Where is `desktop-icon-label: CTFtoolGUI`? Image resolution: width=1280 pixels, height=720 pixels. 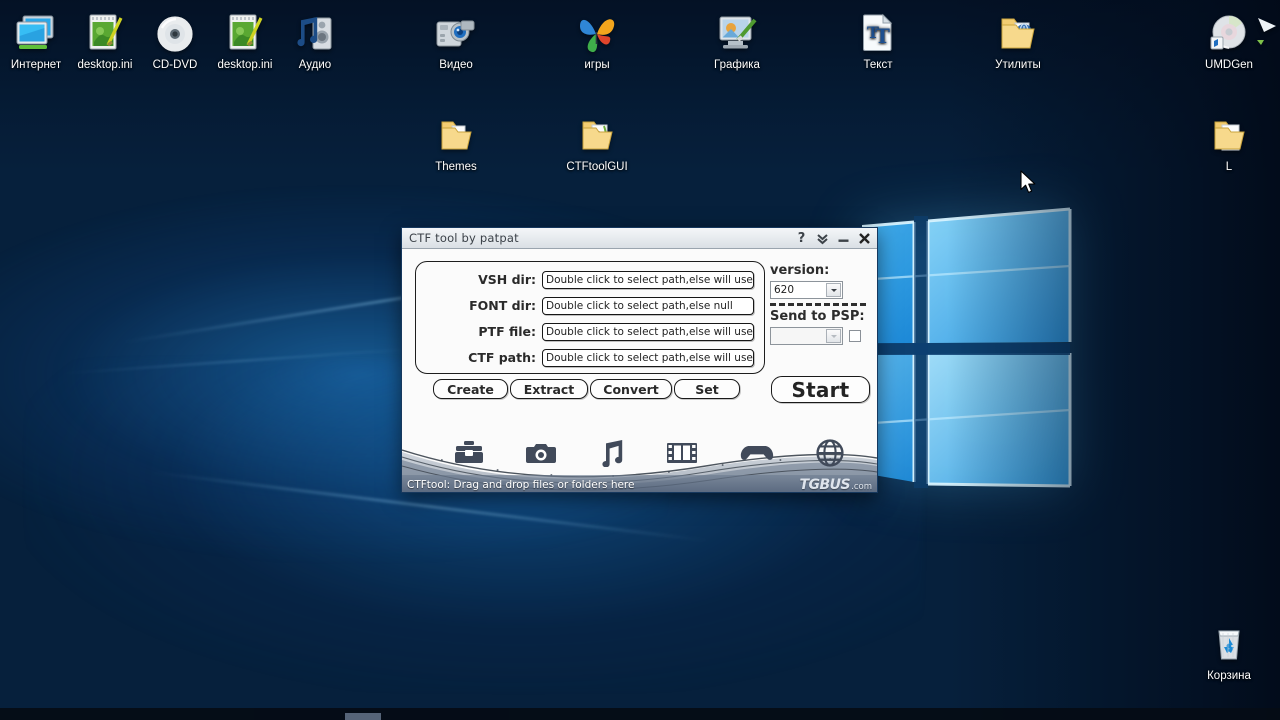 desktop-icon-label: CTFtoolGUI is located at coordinates (597, 167).